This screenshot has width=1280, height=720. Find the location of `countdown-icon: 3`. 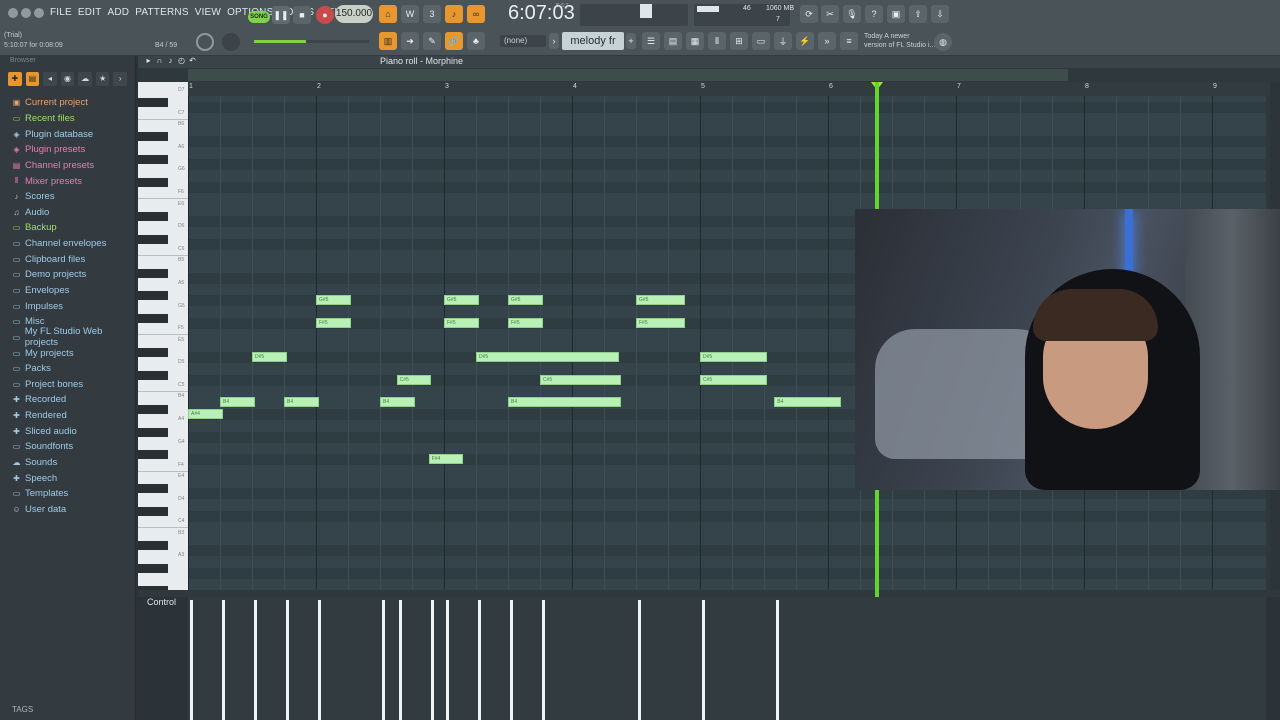

countdown-icon: 3 is located at coordinates (432, 14).